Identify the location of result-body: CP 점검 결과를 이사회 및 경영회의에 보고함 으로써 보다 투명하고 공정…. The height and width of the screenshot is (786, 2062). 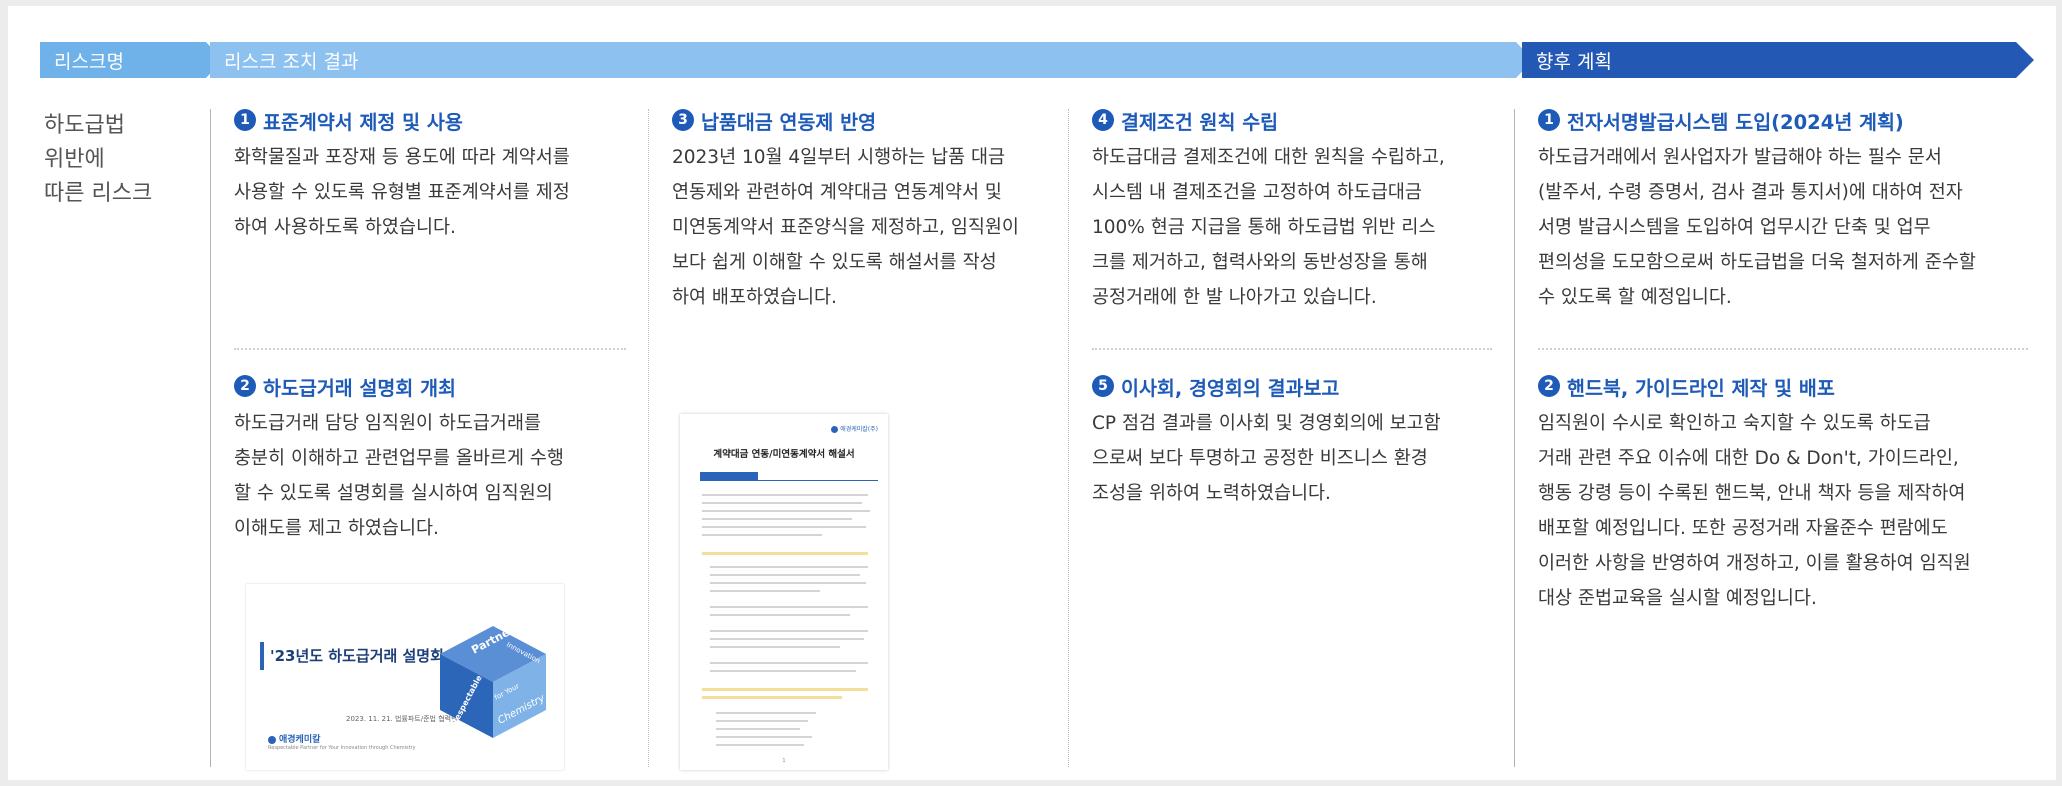
(1266, 458).